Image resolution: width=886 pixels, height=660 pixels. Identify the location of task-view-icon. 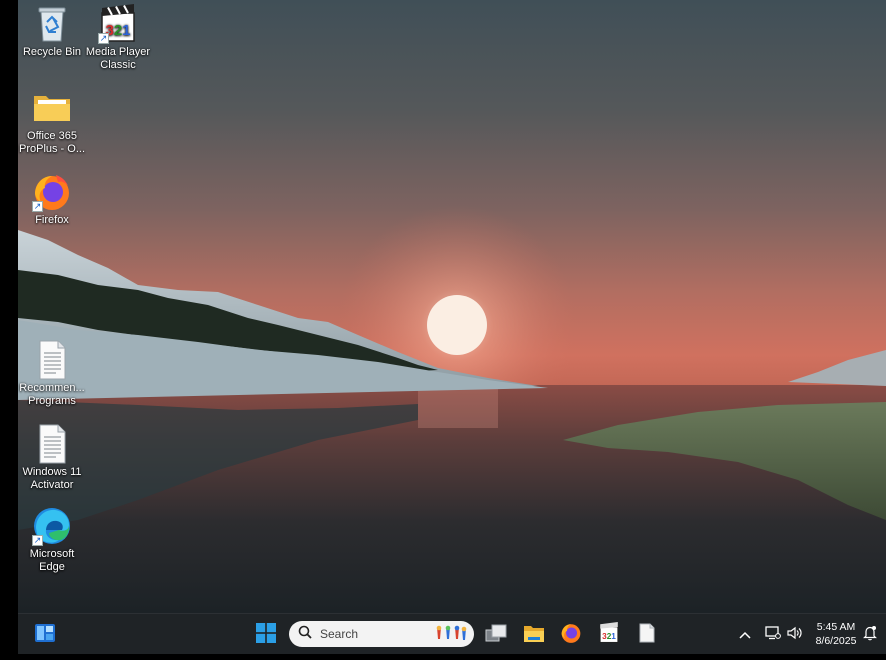
(496, 635).